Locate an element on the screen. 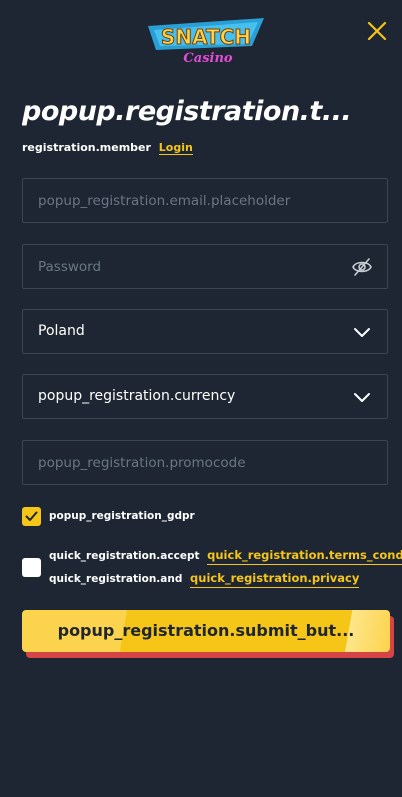 The height and width of the screenshot is (797, 402). currency-select: popup_registration.currency is located at coordinates (205, 396).